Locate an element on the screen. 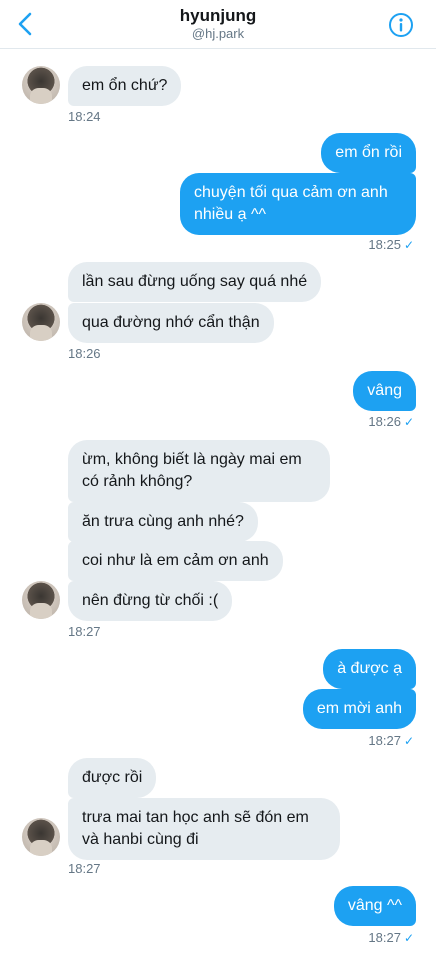 Image resolution: width=436 pixels, height=960 pixels. conversation-title: hyunjung is located at coordinates (218, 15).